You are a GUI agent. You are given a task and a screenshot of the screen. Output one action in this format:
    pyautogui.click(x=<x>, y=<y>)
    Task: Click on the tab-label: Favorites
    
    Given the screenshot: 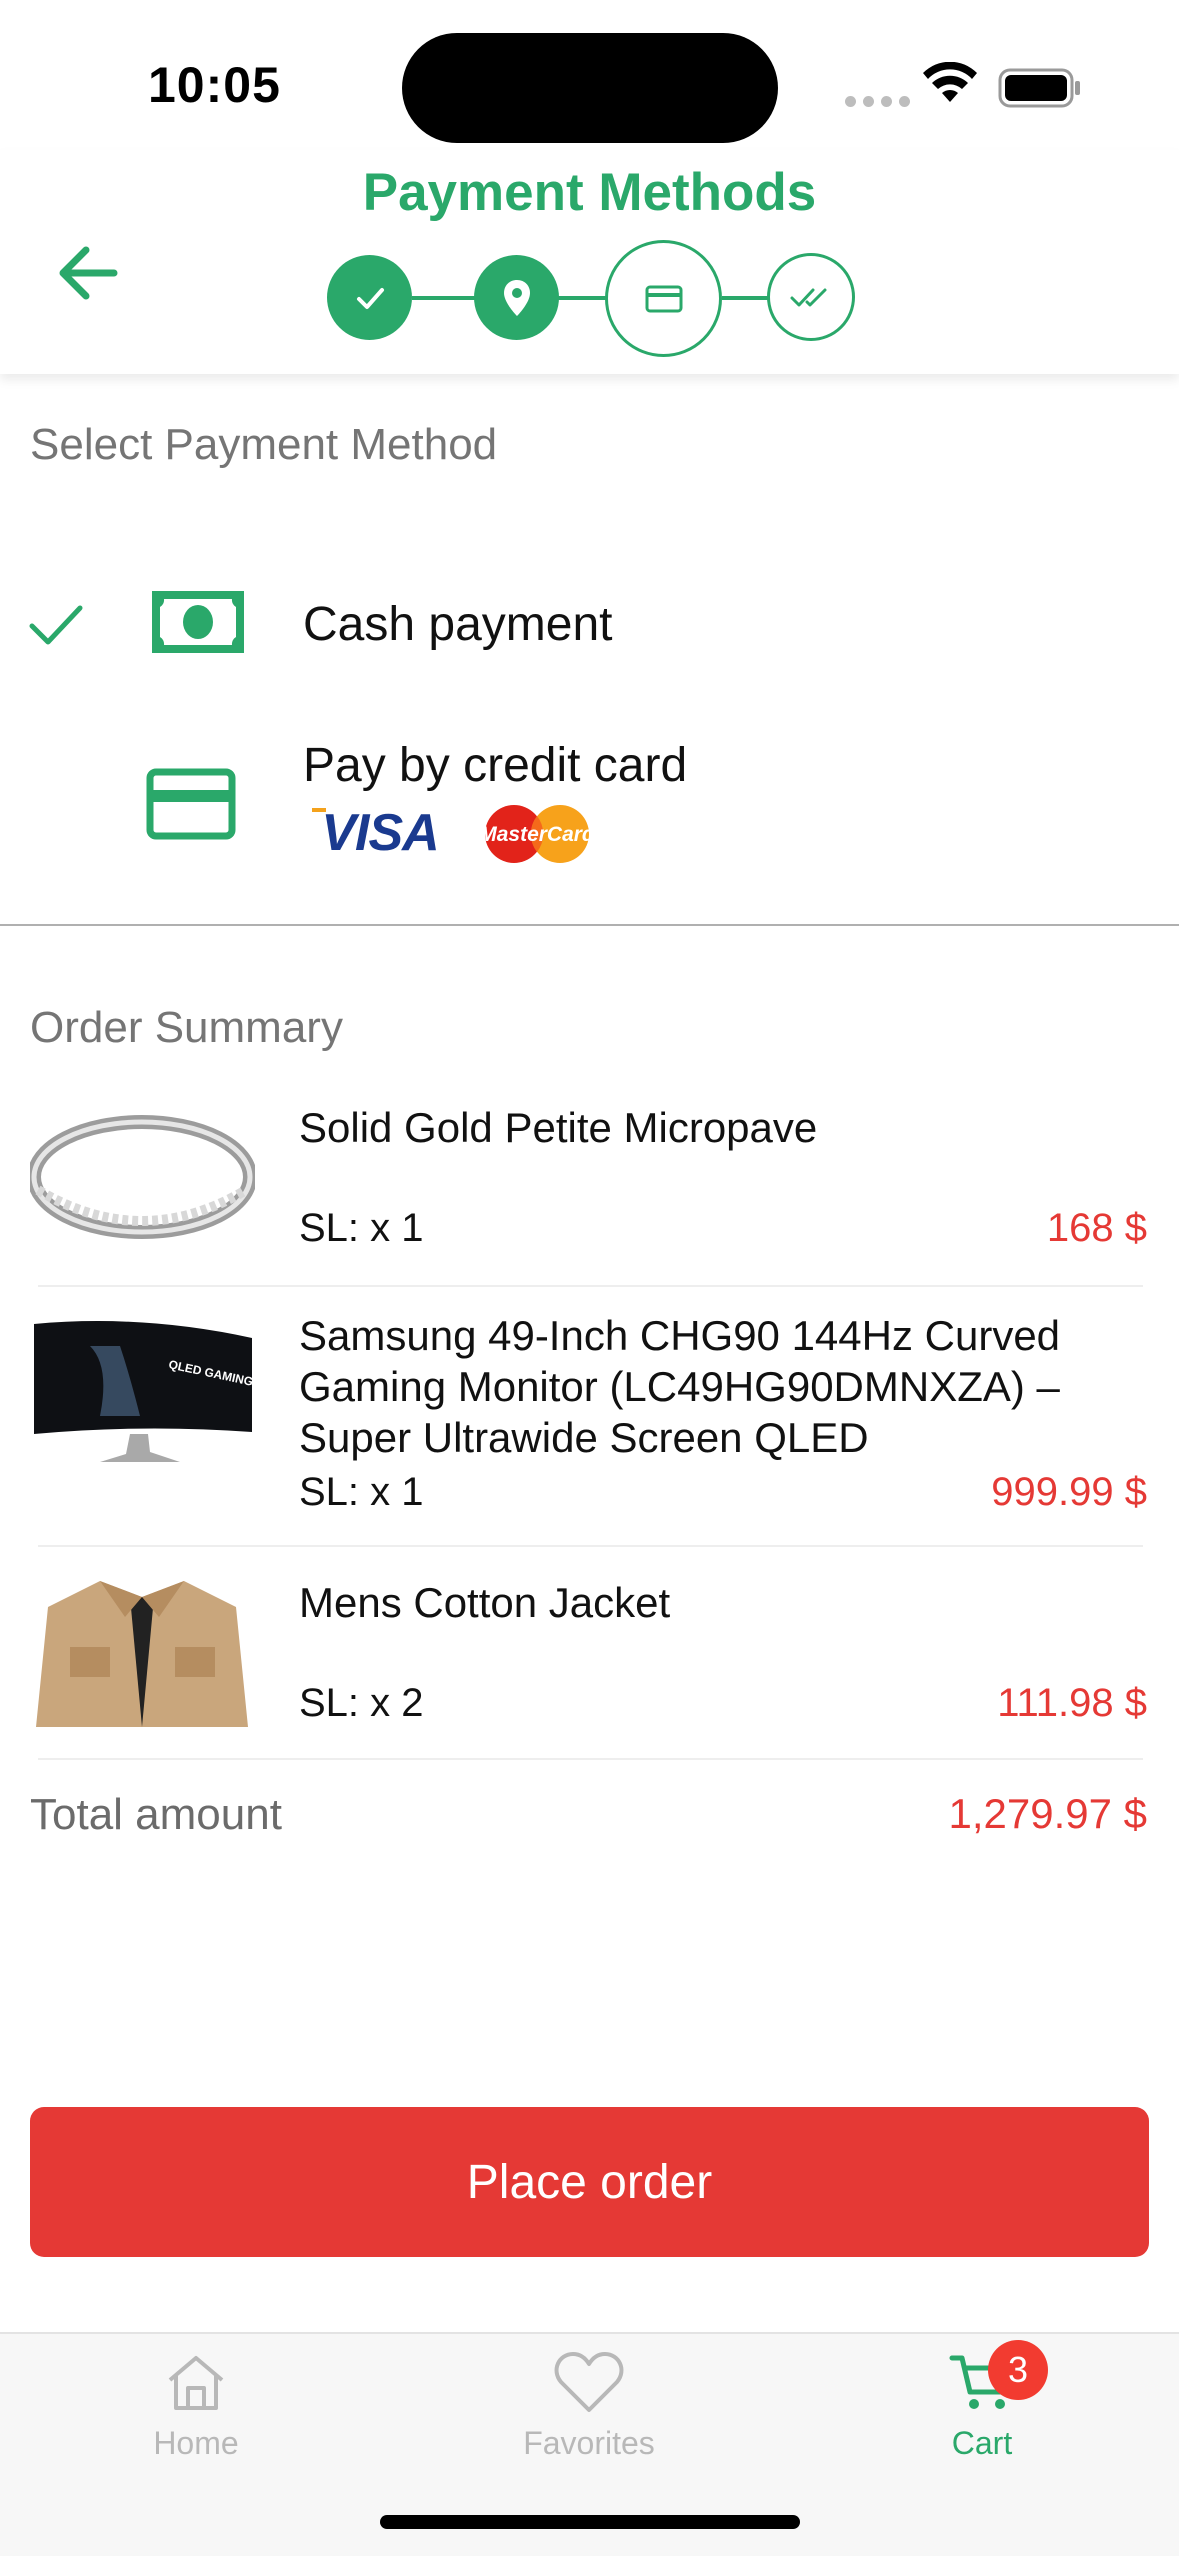 What is the action you would take?
    pyautogui.click(x=589, y=2443)
    